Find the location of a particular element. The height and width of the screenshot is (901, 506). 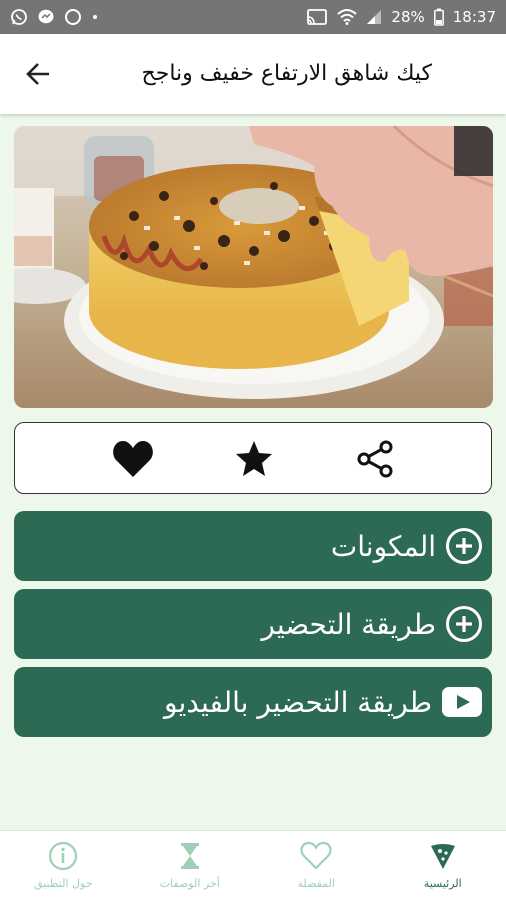

messenger-icon is located at coordinates (46, 17).